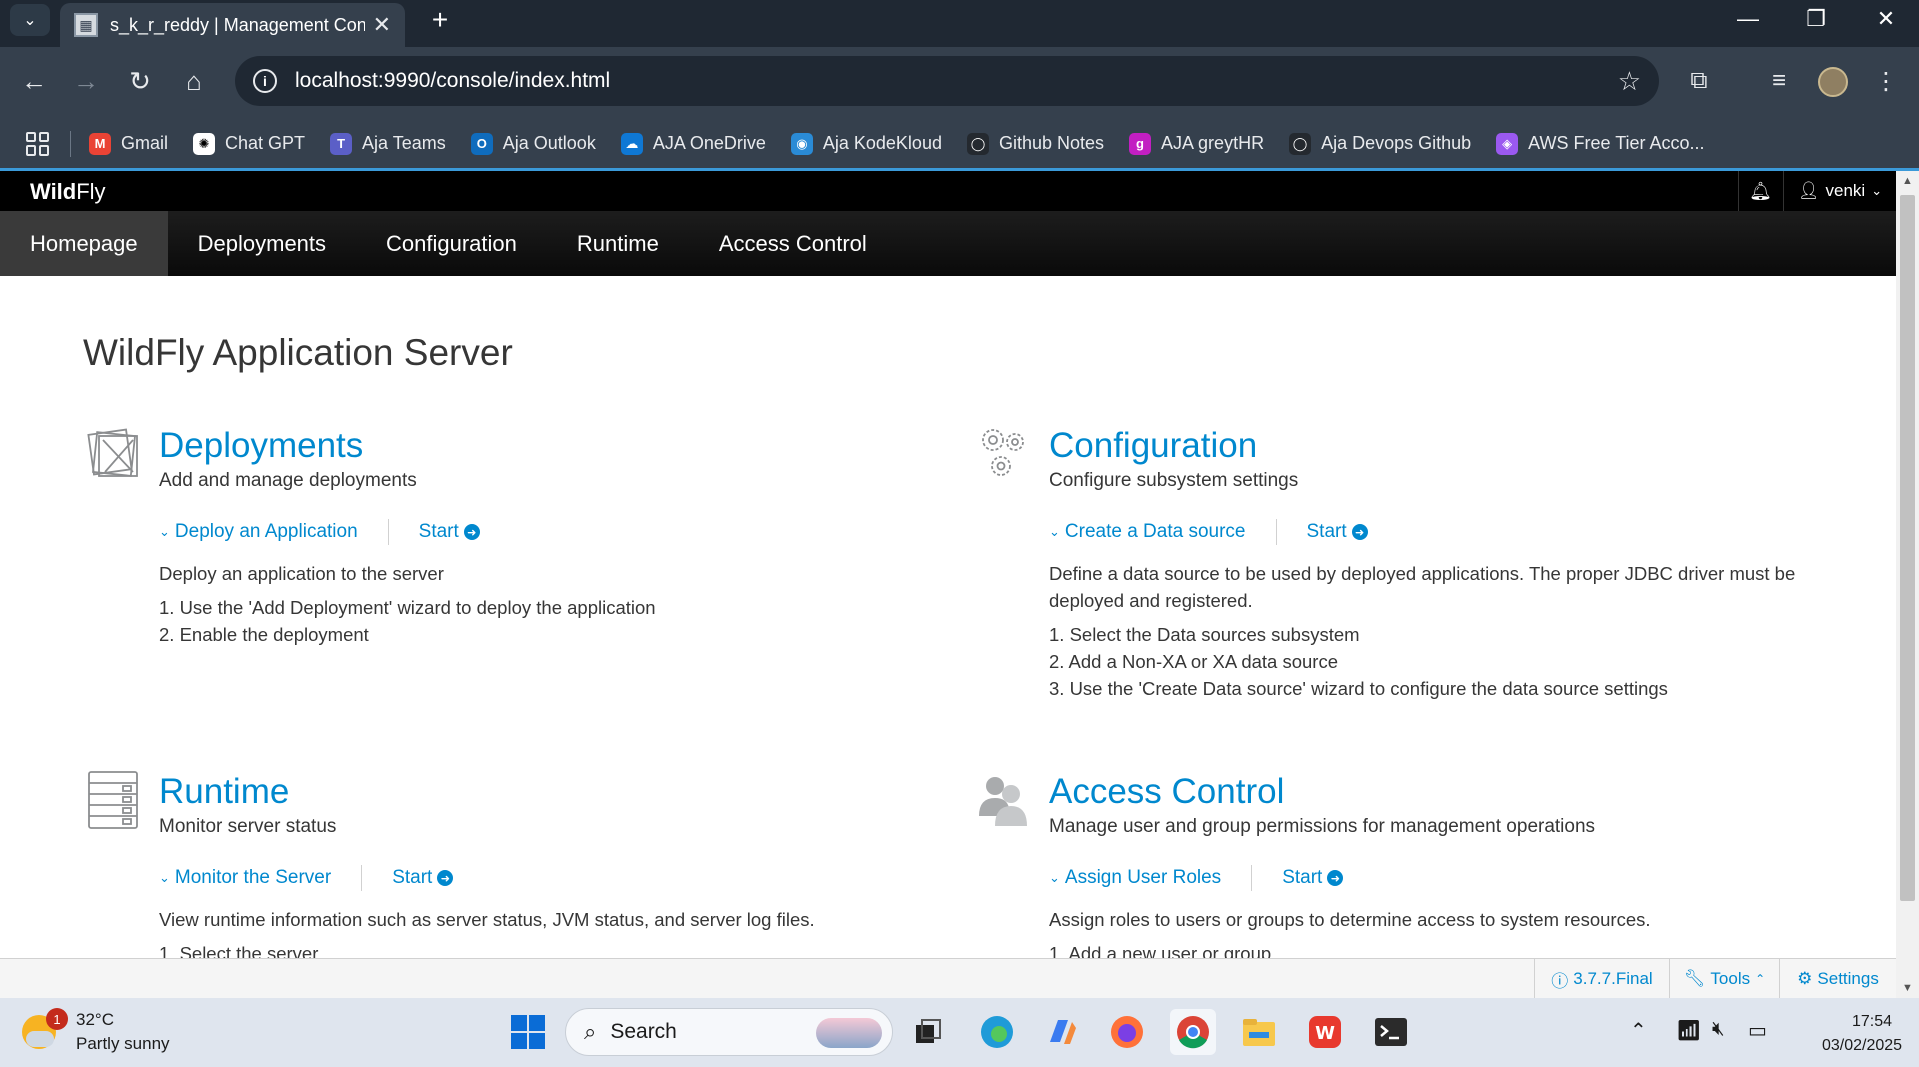 This screenshot has height=1067, width=1919. I want to click on extensions-button: ⧉, so click(1699, 81).